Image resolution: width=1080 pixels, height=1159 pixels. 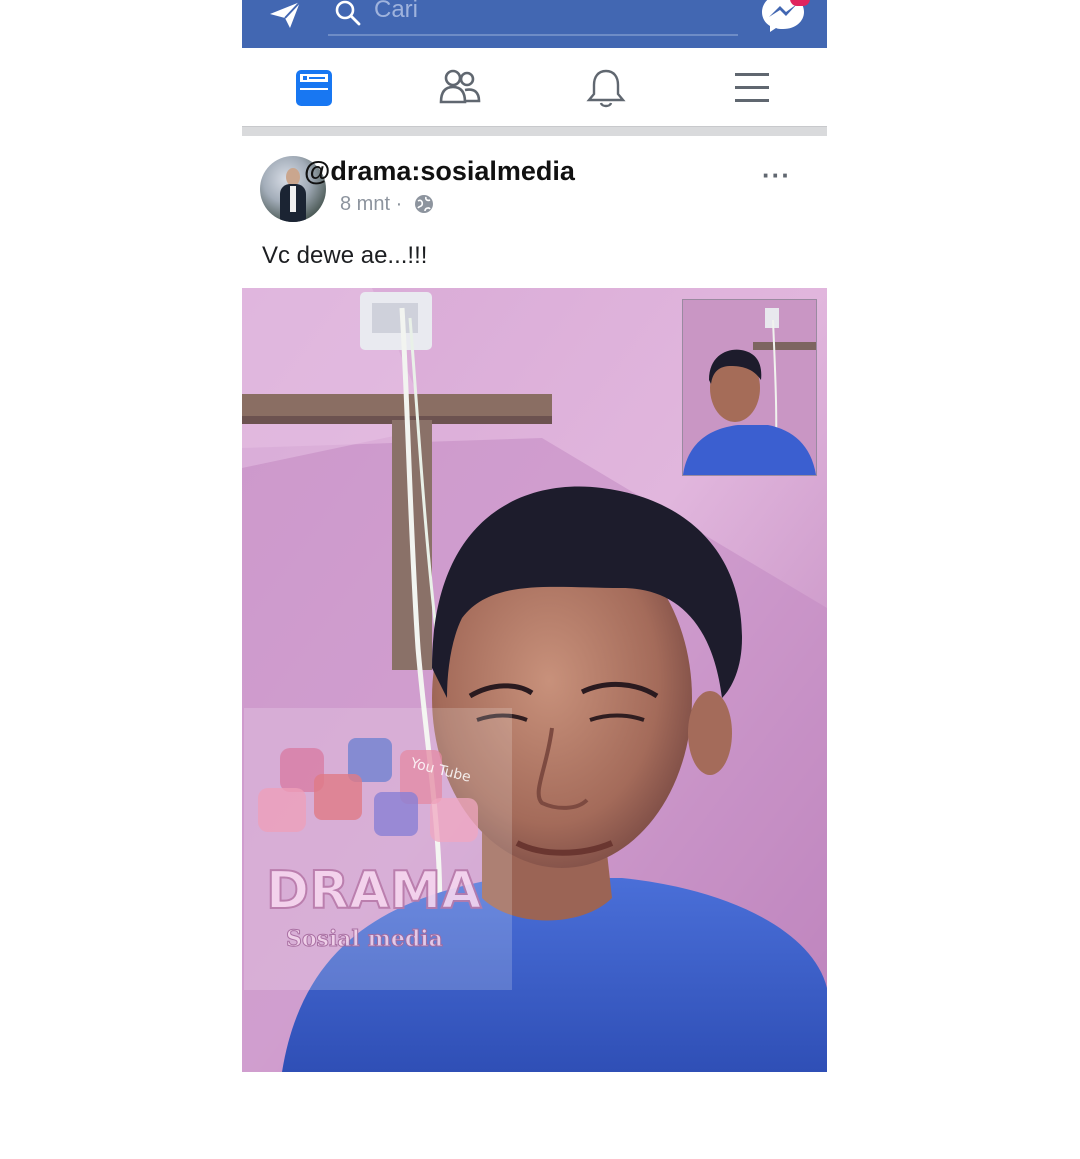 What do you see at coordinates (396, 11) in the screenshot?
I see `search-placeholder: Cari` at bounding box center [396, 11].